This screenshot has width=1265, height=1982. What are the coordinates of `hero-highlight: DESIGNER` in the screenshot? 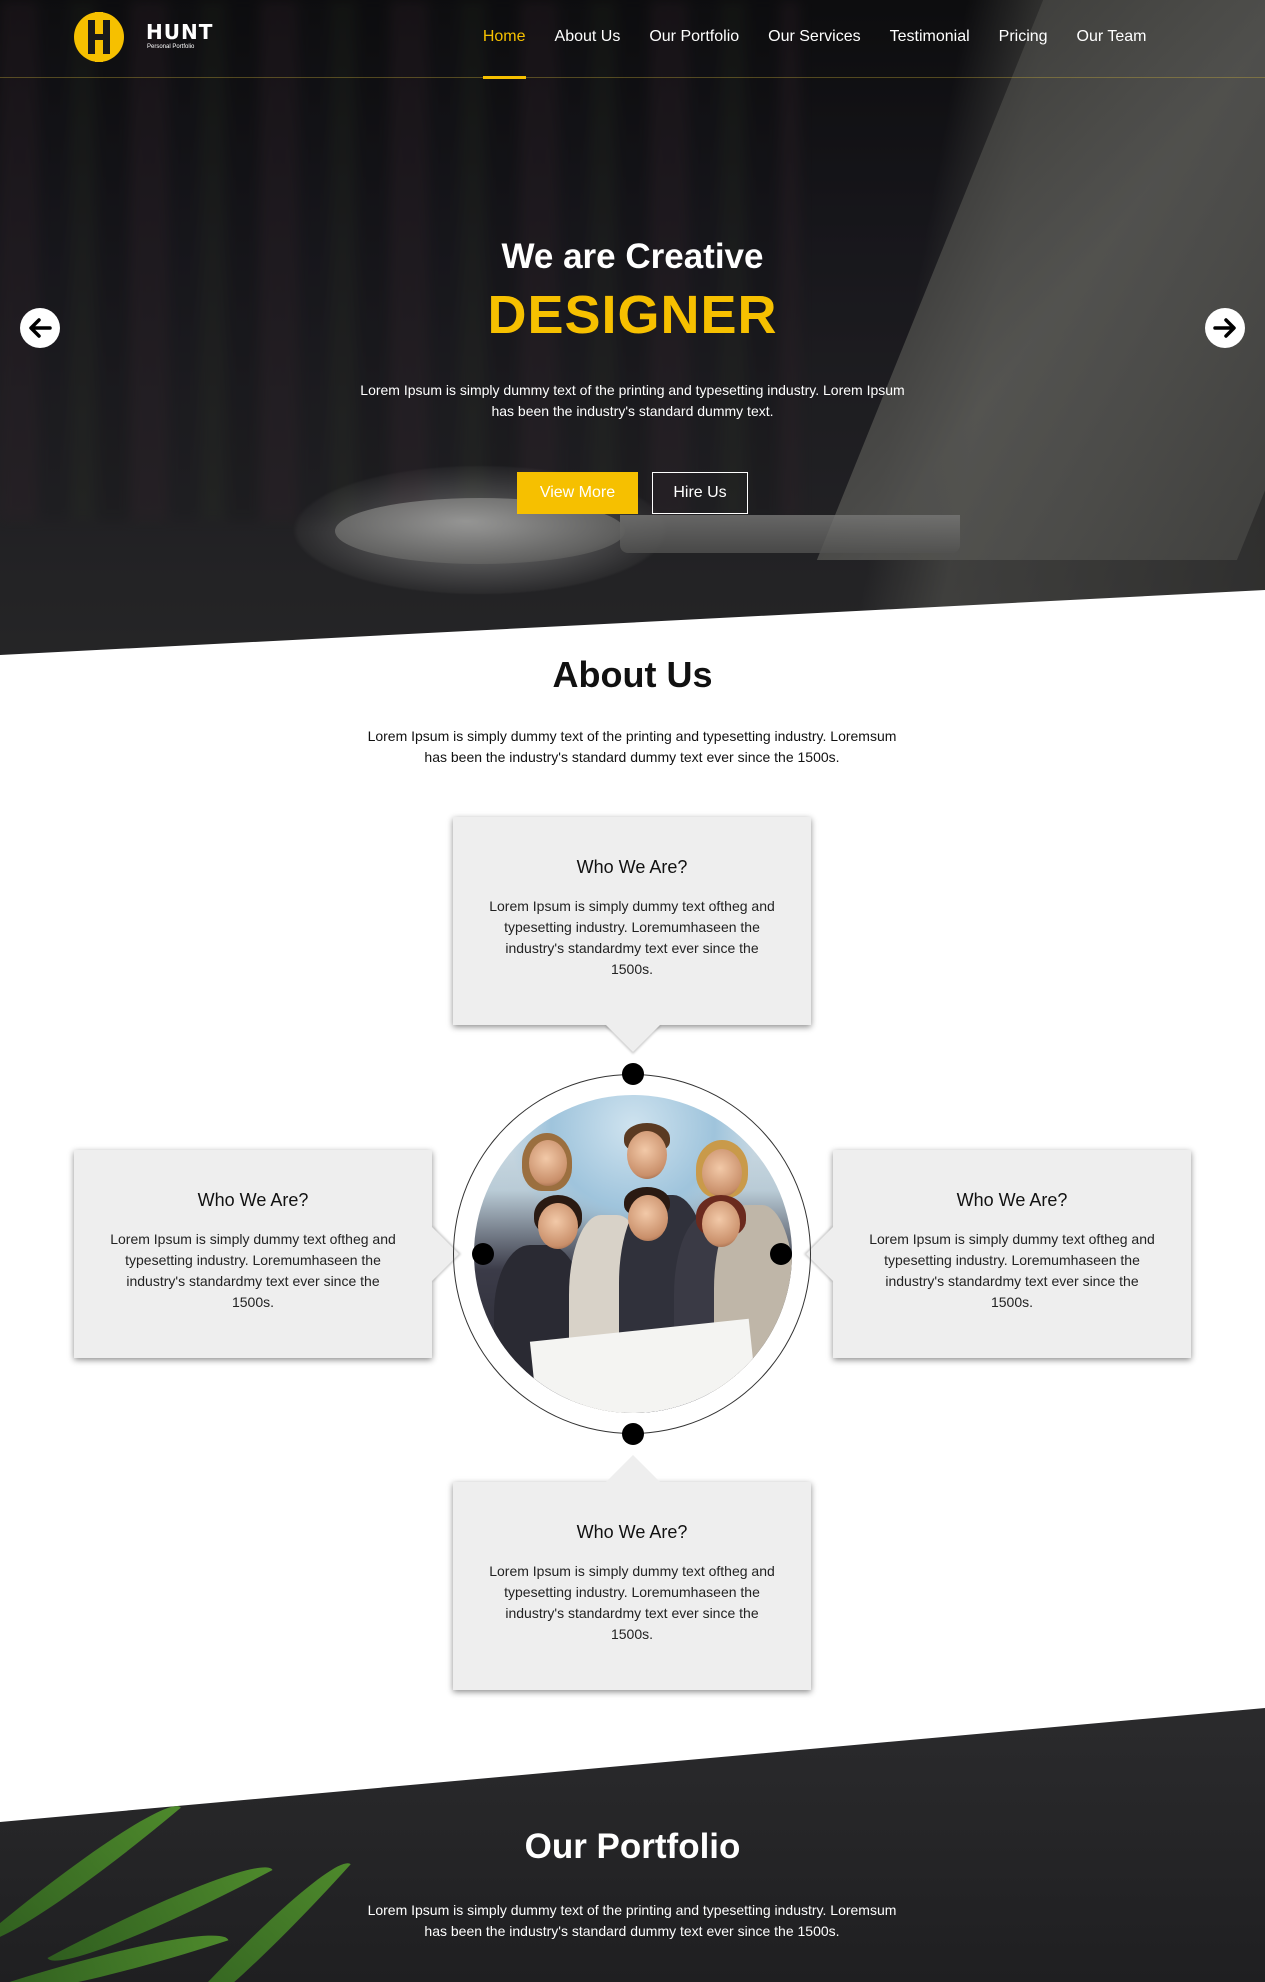 It's located at (632, 315).